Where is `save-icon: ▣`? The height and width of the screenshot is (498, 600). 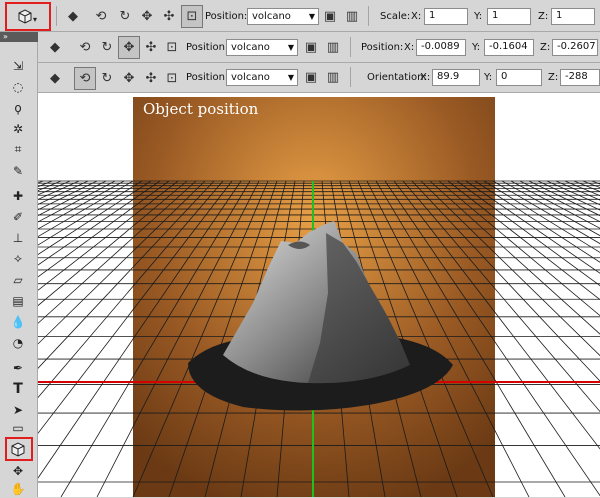
save-icon: ▣ is located at coordinates (311, 47).